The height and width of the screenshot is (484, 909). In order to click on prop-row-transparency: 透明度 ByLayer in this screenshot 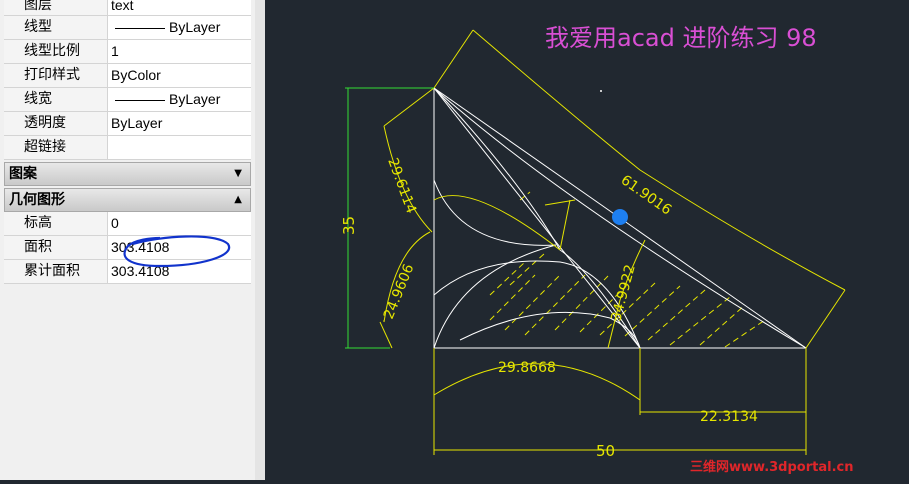, I will do `click(127, 124)`.